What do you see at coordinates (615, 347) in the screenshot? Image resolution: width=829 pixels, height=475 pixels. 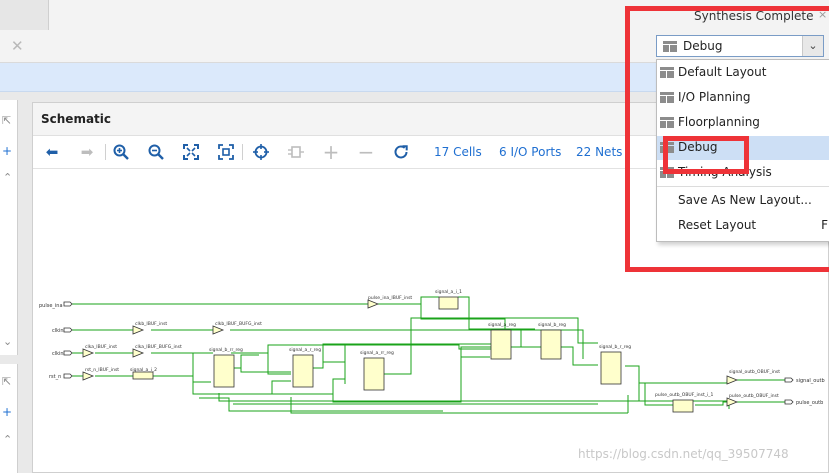 I see `cell-label: signal_b_r_reg` at bounding box center [615, 347].